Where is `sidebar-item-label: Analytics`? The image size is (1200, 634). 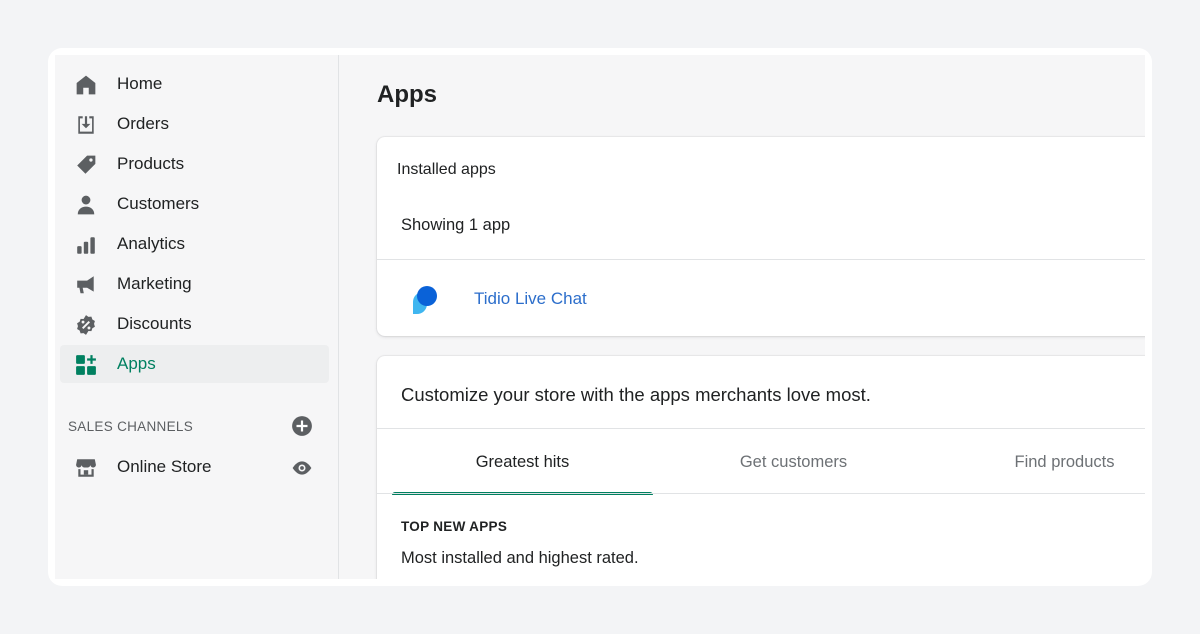
sidebar-item-label: Analytics is located at coordinates (151, 243).